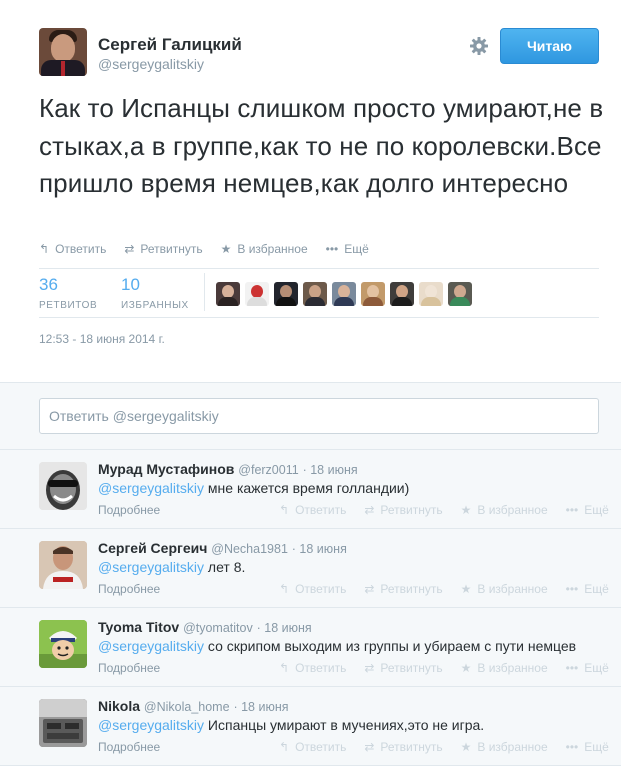 Image resolution: width=621 pixels, height=766 pixels. I want to click on reply-label: Ответить, so click(321, 668).